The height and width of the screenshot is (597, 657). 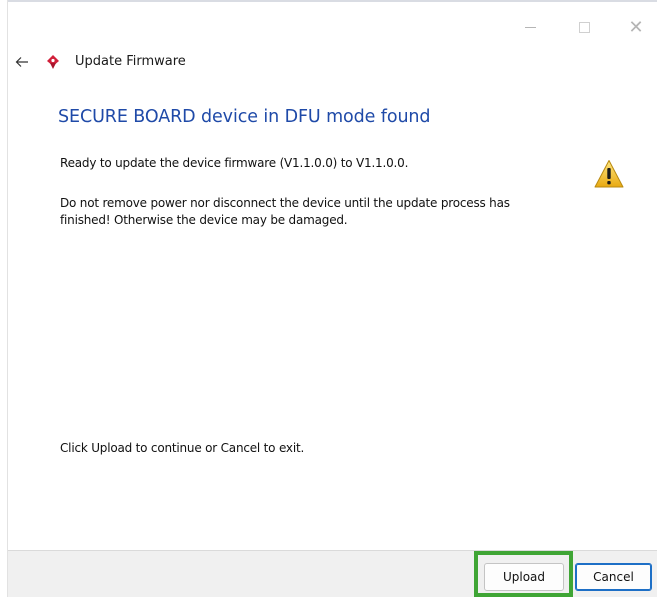 I want to click on maximize-icon, so click(x=584, y=27).